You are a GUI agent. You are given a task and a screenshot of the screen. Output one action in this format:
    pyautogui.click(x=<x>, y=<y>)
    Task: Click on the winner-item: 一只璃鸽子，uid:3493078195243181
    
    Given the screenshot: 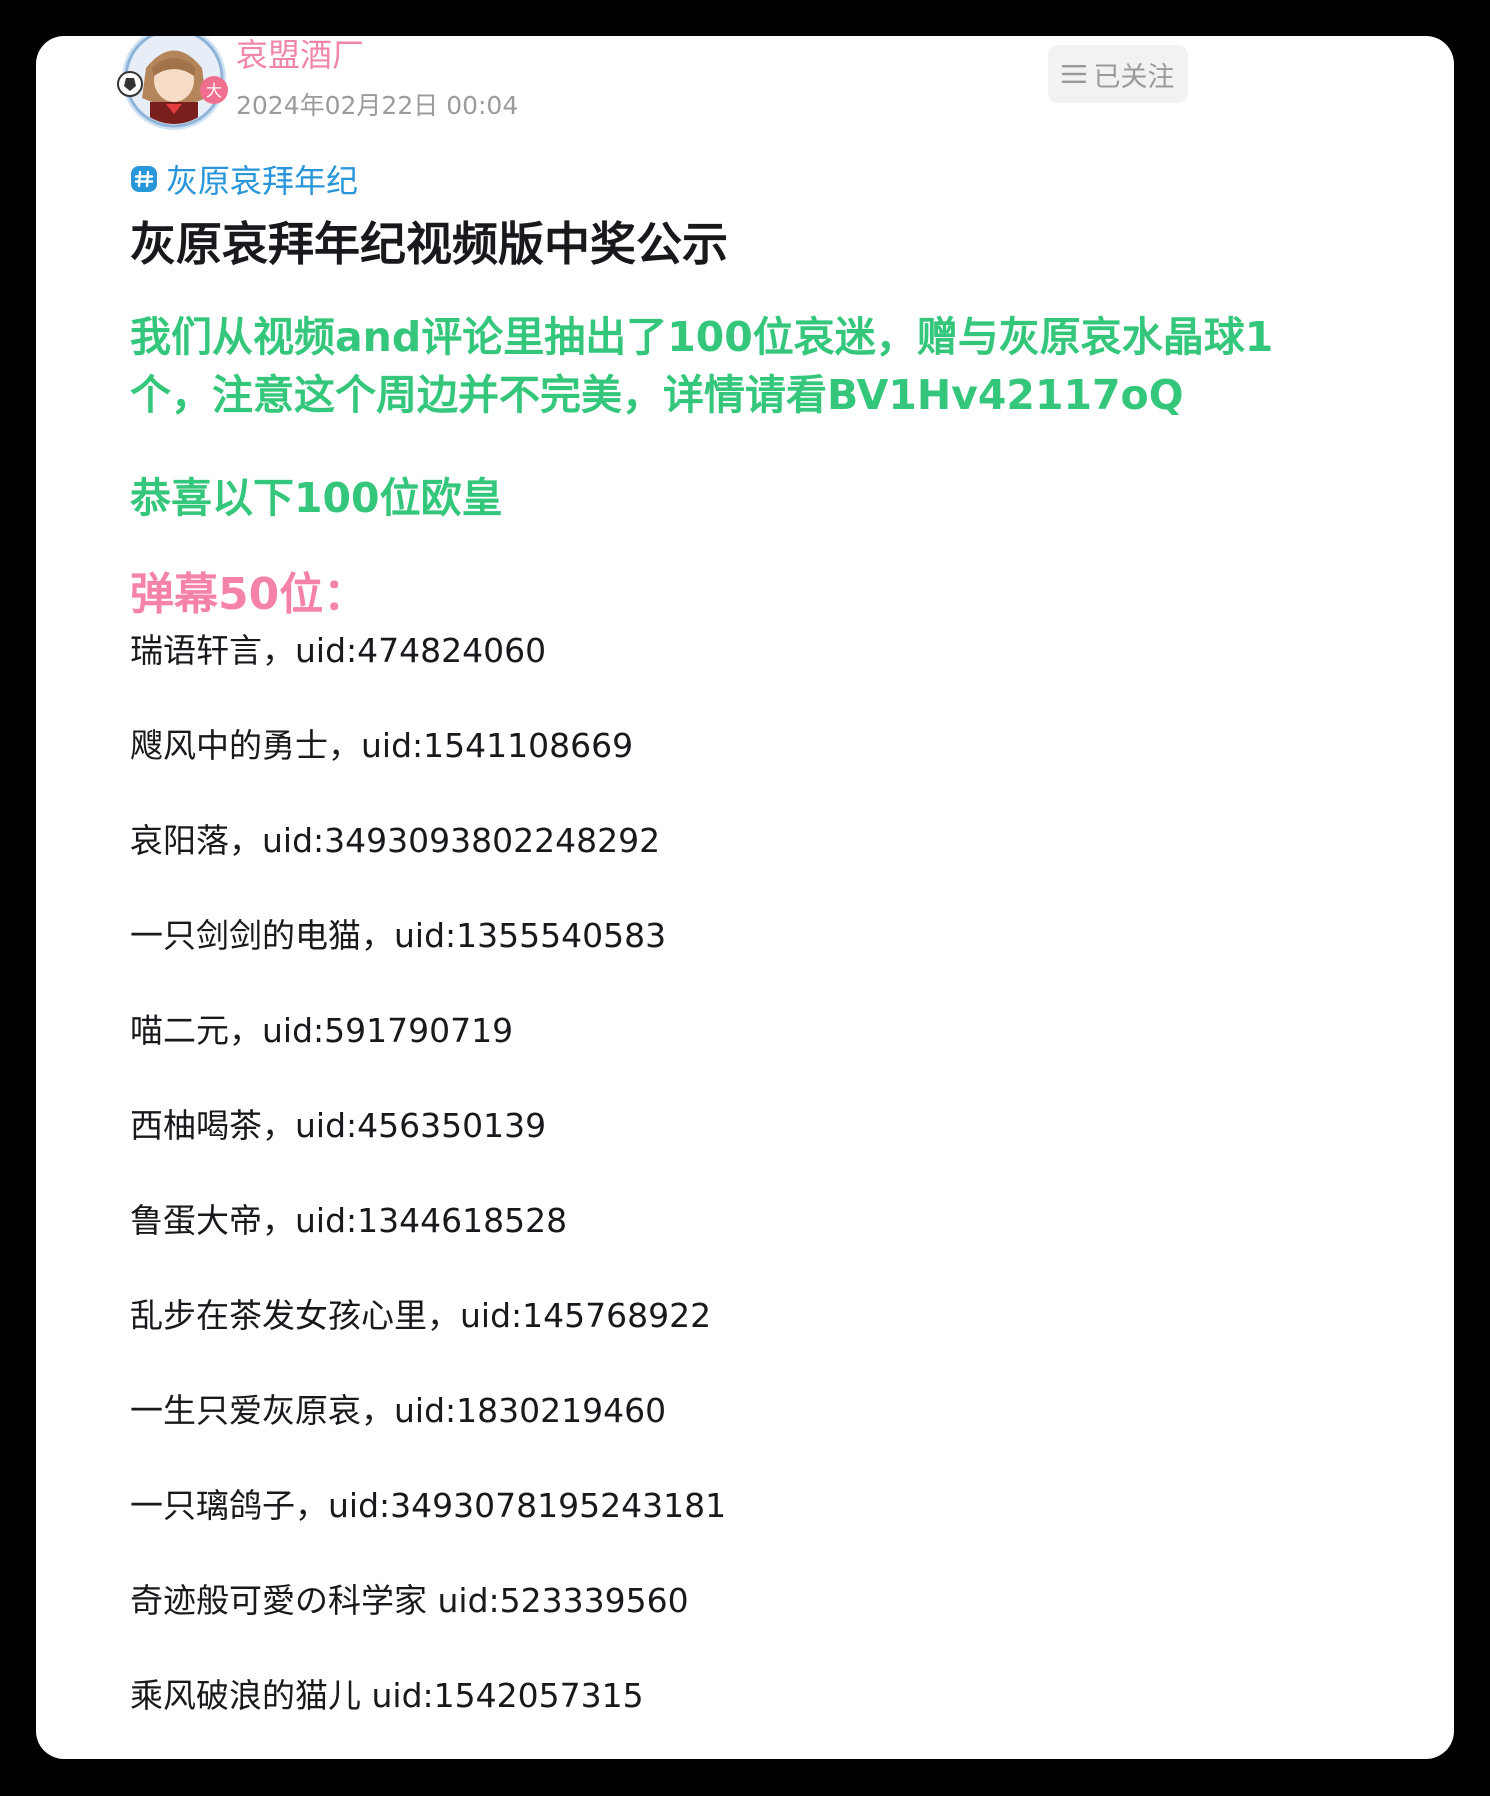 What is the action you would take?
    pyautogui.click(x=428, y=1505)
    